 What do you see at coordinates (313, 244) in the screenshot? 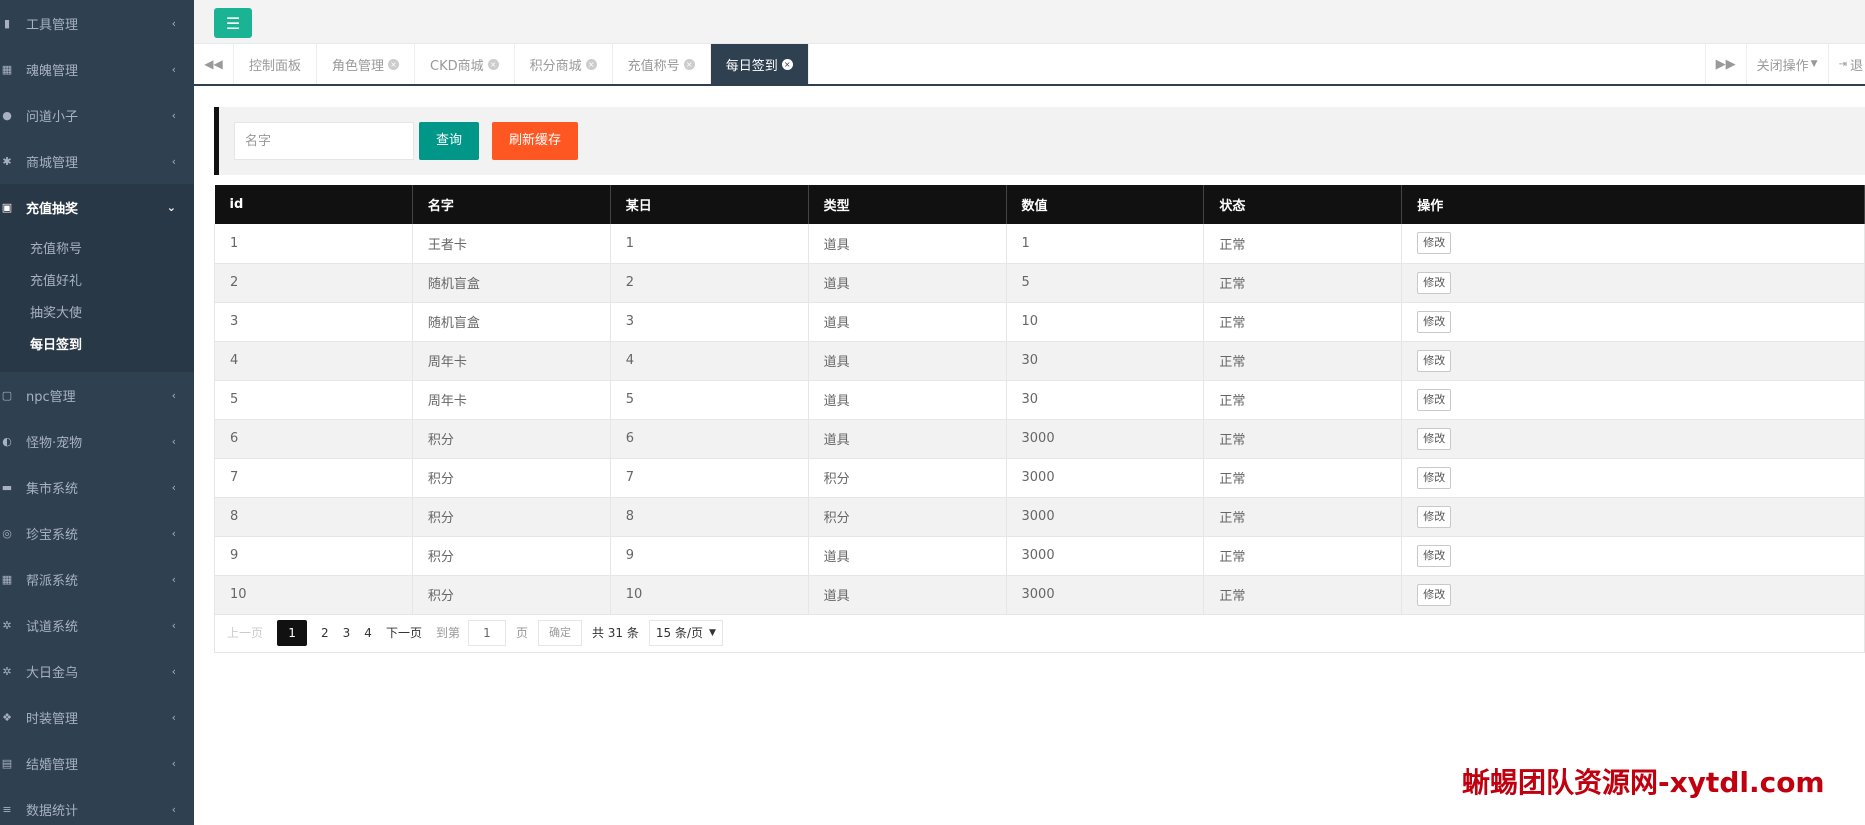
I see `table-cell: 1` at bounding box center [313, 244].